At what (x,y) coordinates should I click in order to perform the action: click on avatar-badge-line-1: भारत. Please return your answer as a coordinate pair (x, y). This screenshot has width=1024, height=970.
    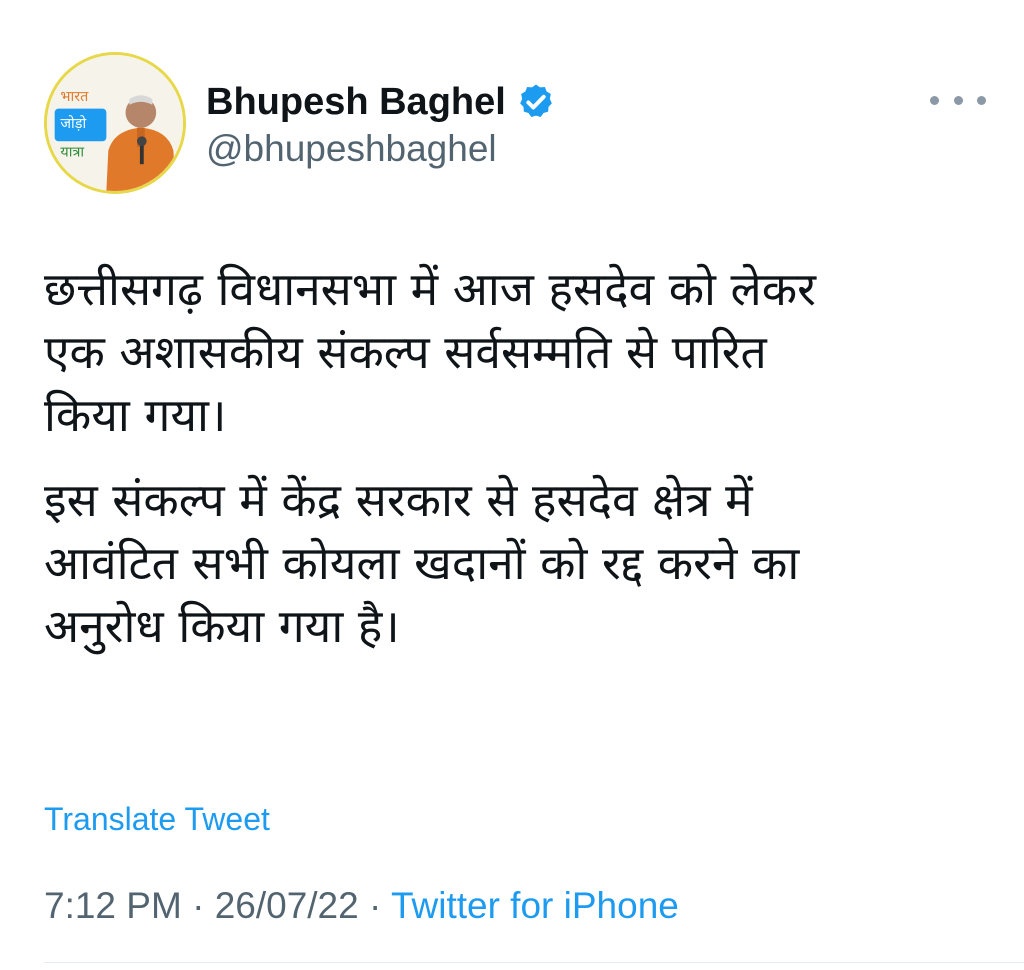
    Looking at the image, I should click on (74, 97).